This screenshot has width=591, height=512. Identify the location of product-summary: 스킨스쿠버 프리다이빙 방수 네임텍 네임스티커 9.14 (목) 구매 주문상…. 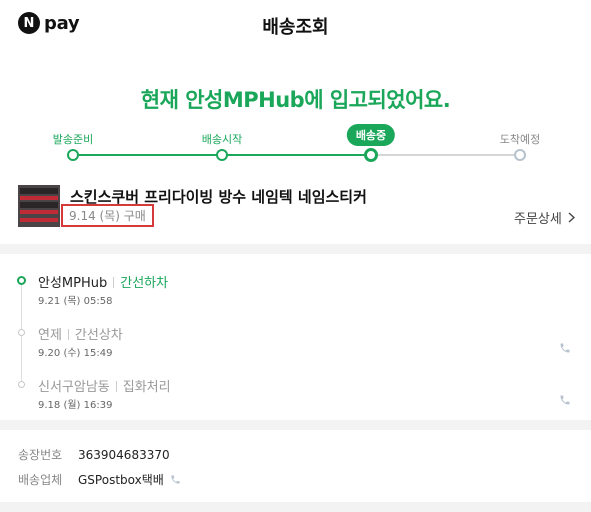
(295, 211).